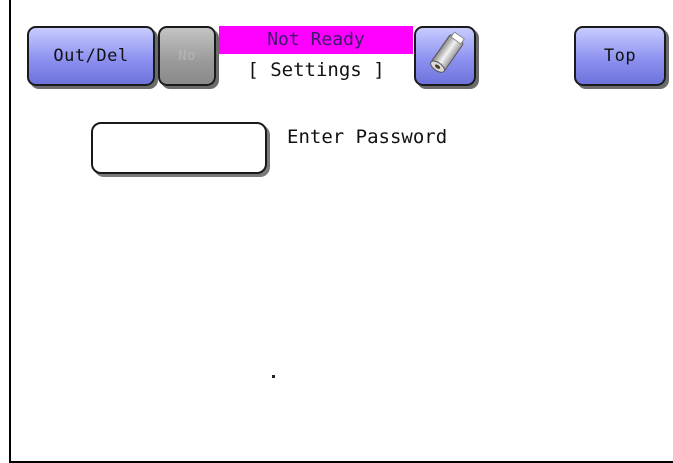  What do you see at coordinates (447, 52) in the screenshot?
I see `paper-roll-icon` at bounding box center [447, 52].